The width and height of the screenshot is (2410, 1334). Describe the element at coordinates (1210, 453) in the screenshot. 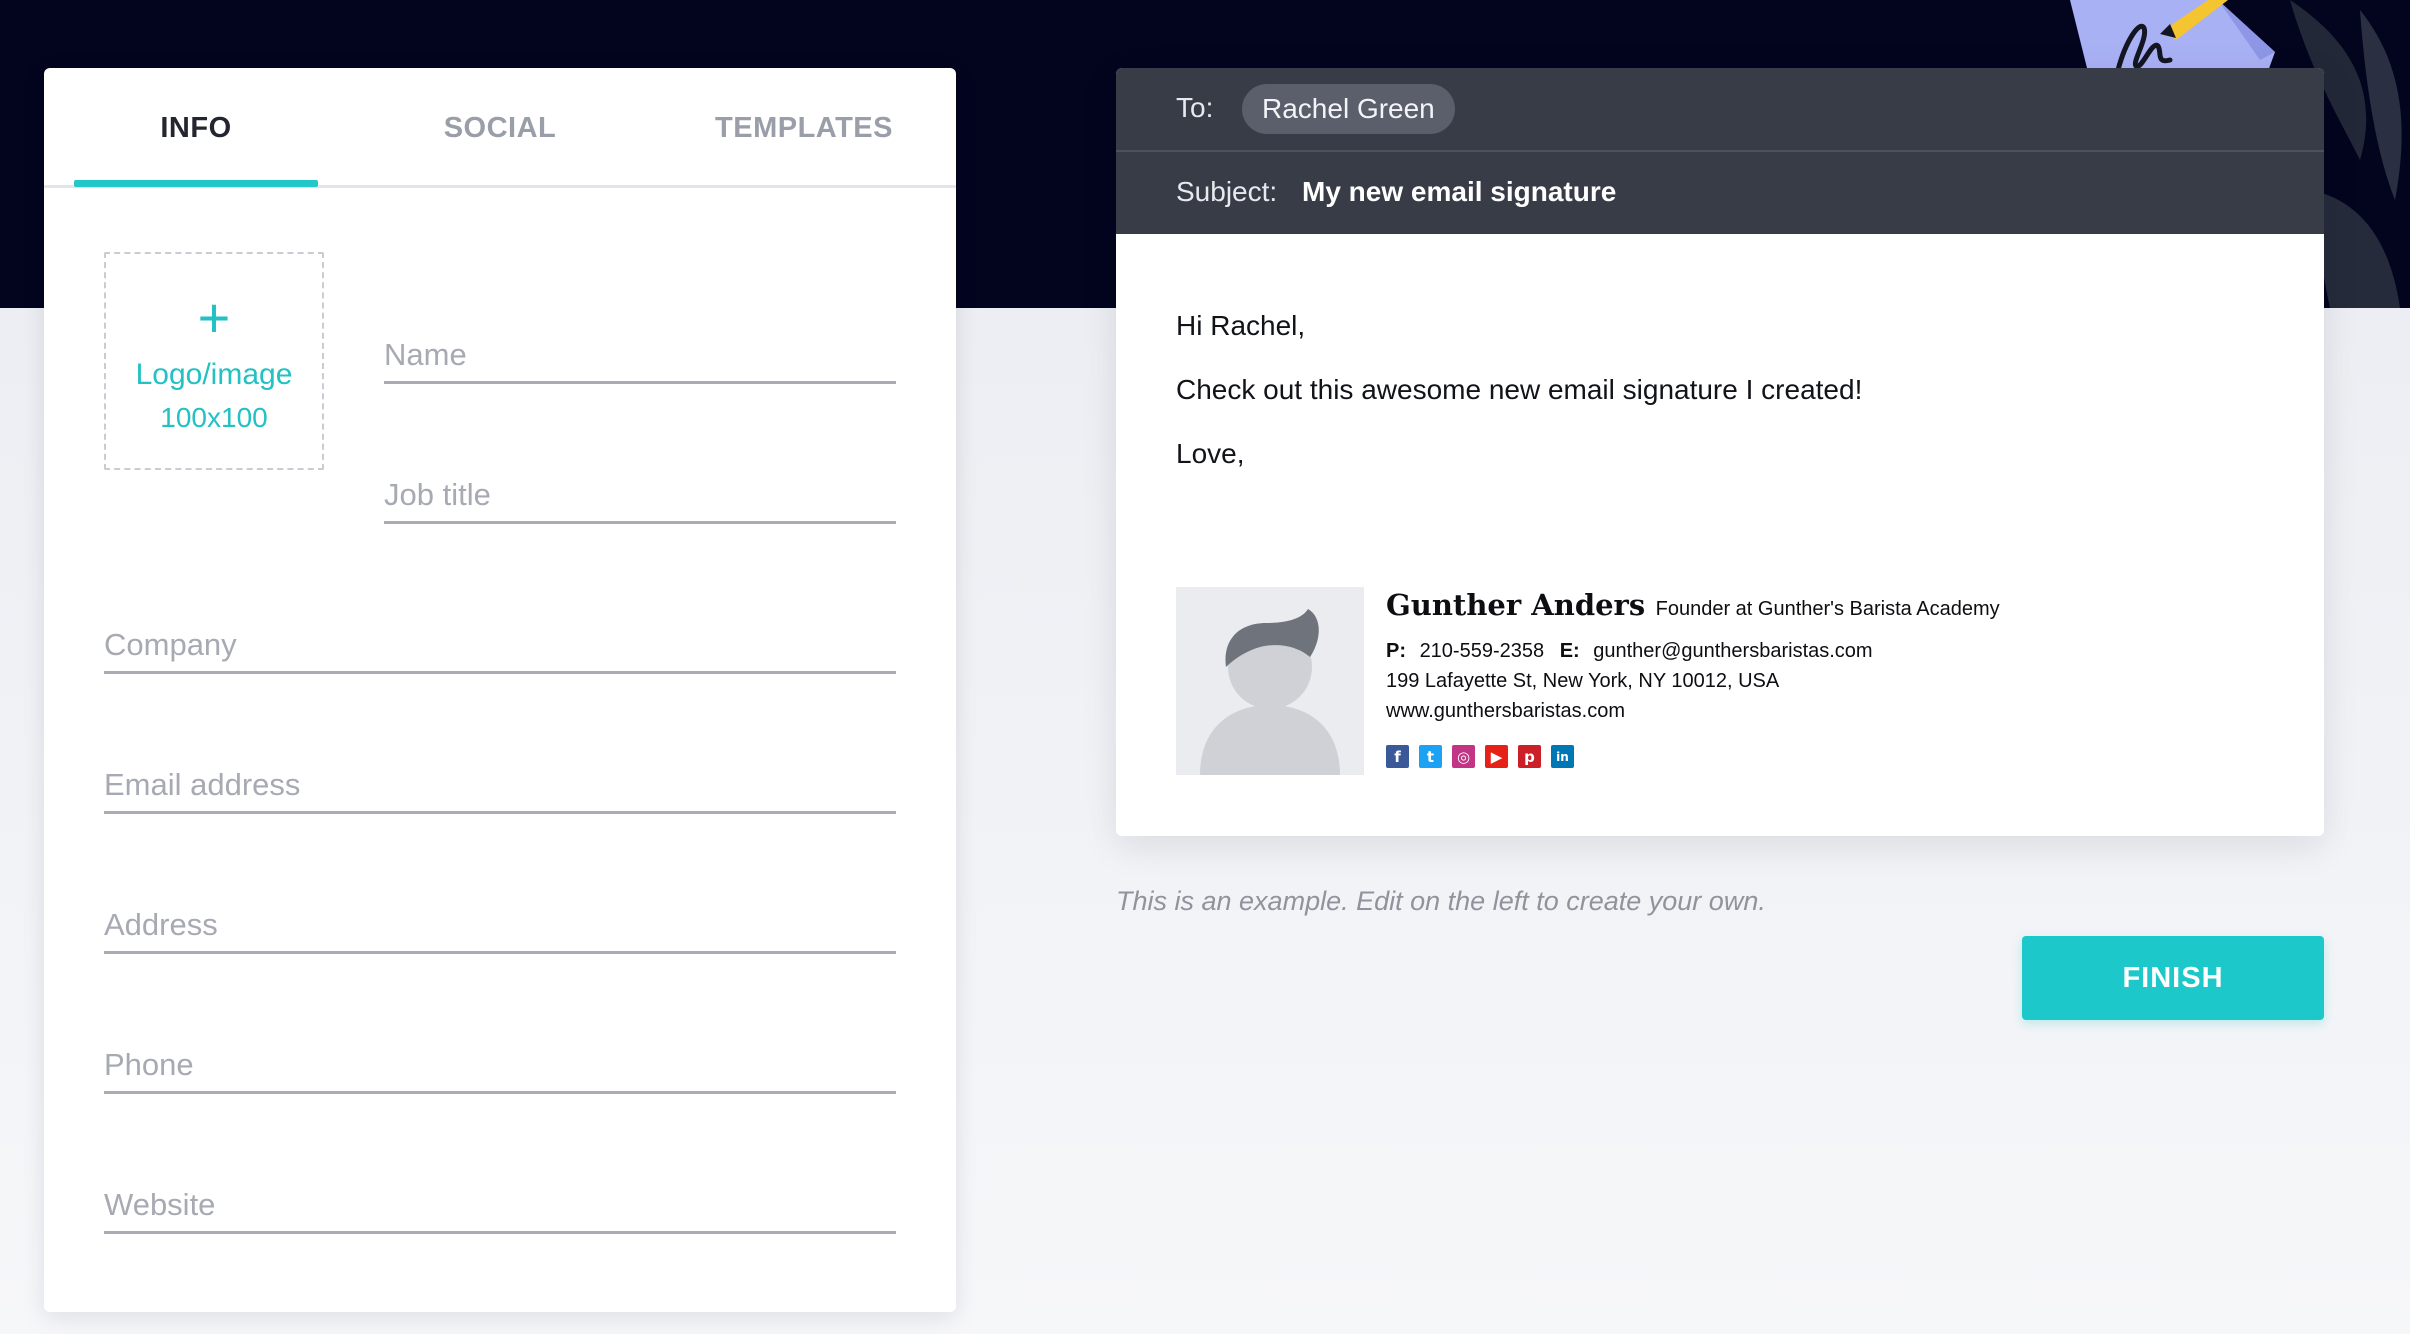

I see `email-closing: Love,` at that location.